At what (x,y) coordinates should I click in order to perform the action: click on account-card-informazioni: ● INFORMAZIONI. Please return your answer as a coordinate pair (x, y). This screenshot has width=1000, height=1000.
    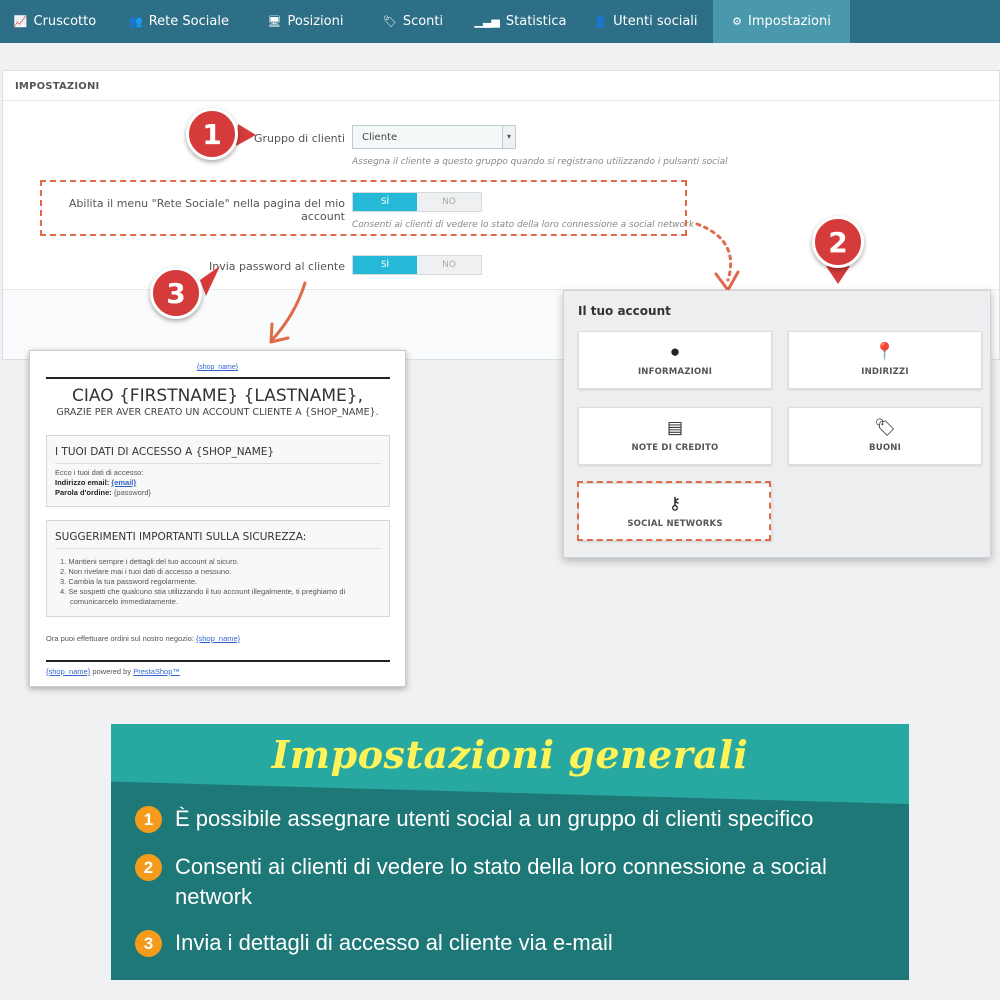
    Looking at the image, I should click on (675, 360).